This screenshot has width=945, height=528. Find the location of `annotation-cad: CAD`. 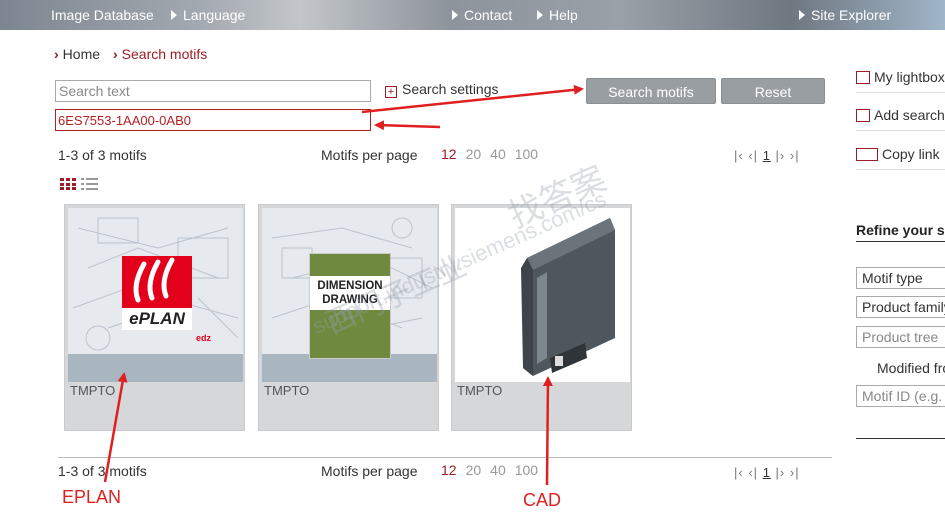

annotation-cad: CAD is located at coordinates (542, 500).